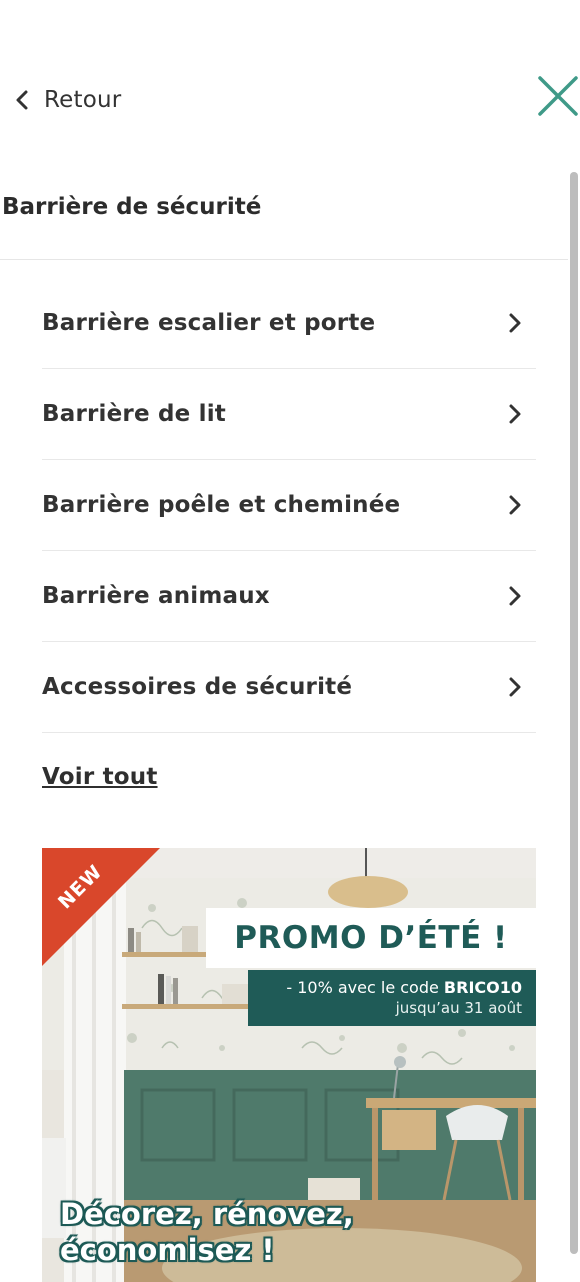 Image resolution: width=580 pixels, height=1282 pixels. I want to click on promo-offer-prefix: - 10% avec le code, so click(365, 987).